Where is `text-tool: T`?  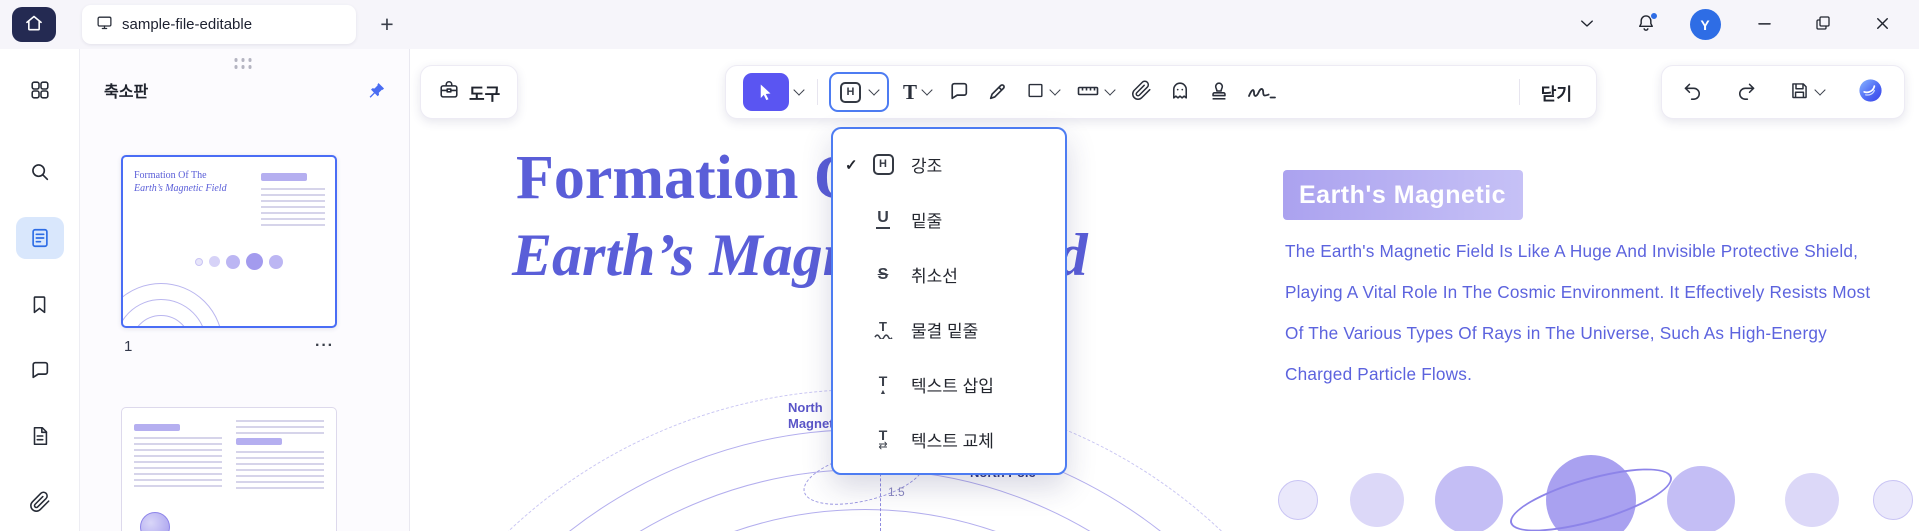
text-tool: T is located at coordinates (917, 92).